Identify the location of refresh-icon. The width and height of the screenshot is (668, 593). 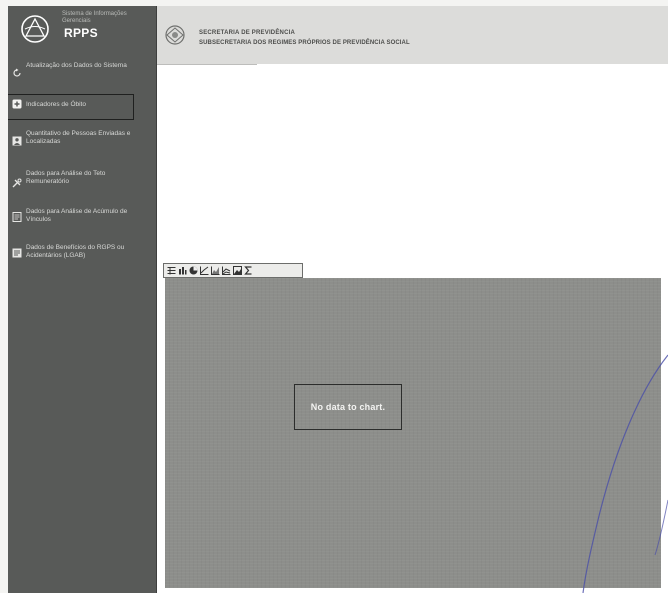
(17, 72).